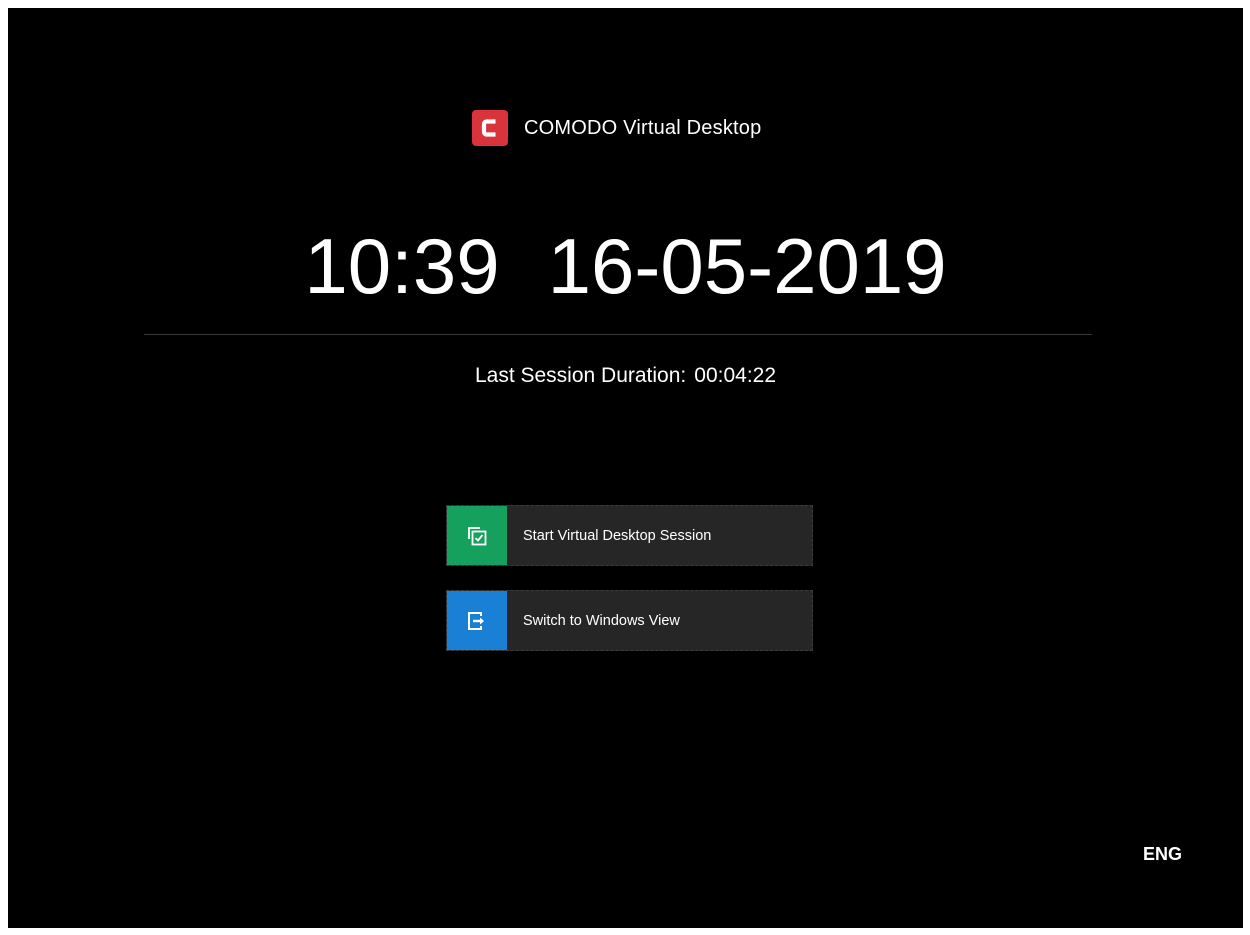 The height and width of the screenshot is (935, 1250). I want to click on window-check-icon, so click(477, 535).